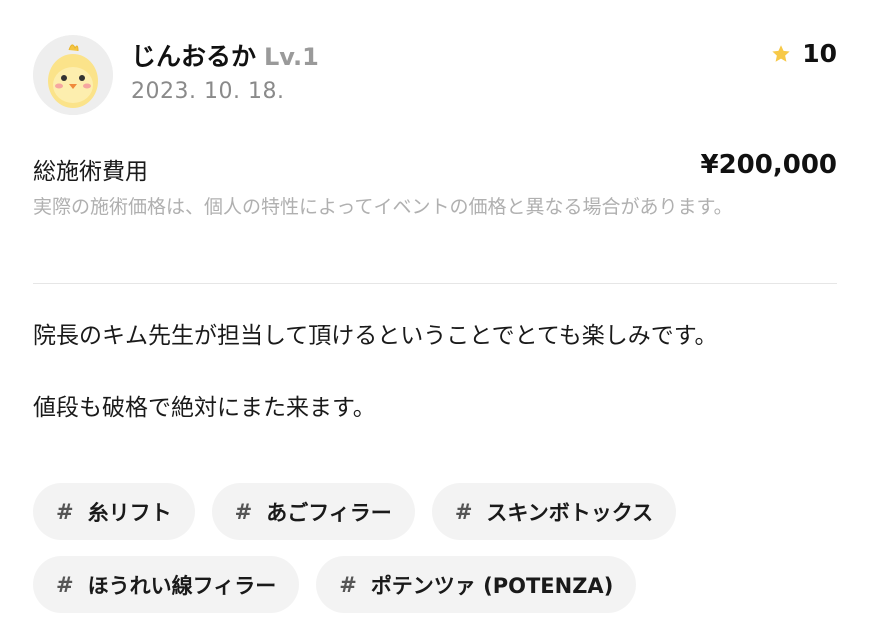 The height and width of the screenshot is (626, 870). I want to click on star-icon, so click(781, 53).